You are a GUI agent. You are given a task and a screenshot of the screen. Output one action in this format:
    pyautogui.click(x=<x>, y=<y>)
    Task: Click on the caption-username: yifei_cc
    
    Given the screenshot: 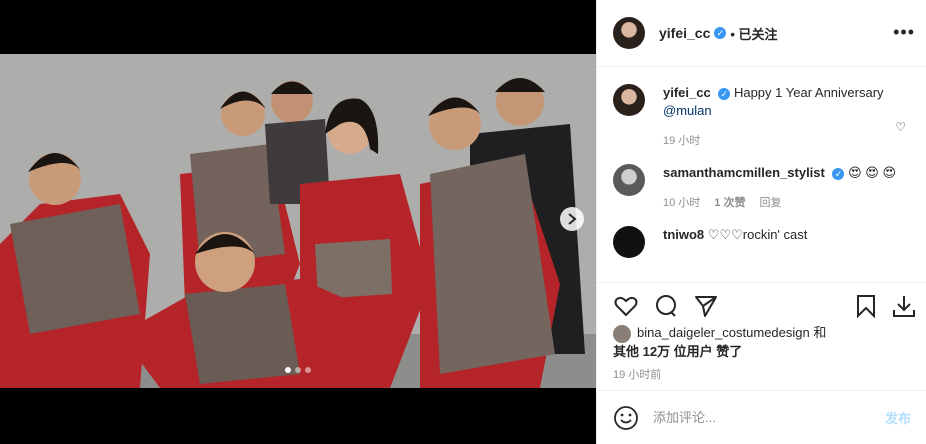 What is the action you would take?
    pyautogui.click(x=687, y=92)
    